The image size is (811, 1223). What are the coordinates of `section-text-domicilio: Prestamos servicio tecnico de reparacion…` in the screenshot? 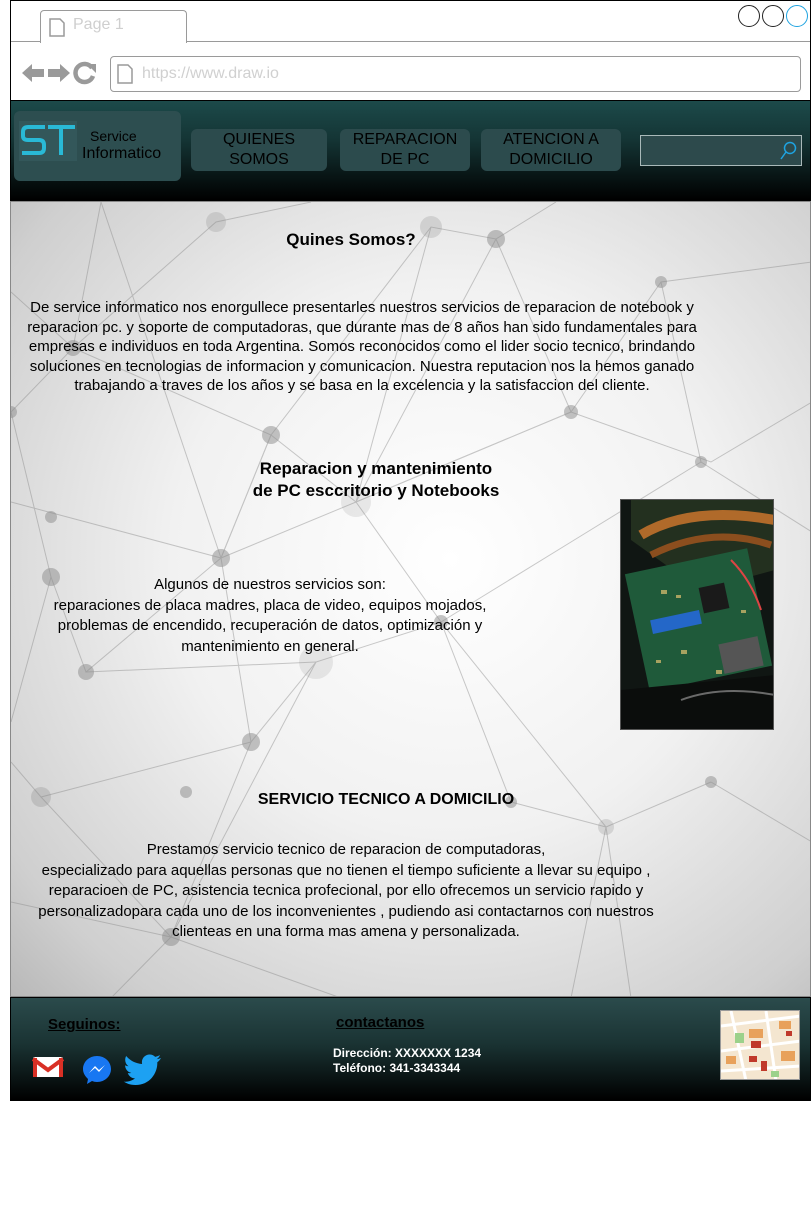 It's located at (346, 891).